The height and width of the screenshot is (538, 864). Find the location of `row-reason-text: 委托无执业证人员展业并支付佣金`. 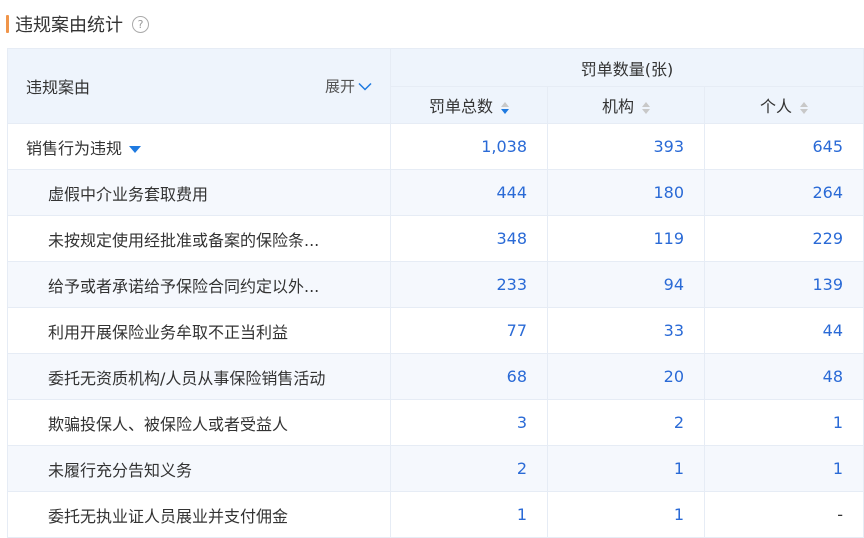

row-reason-text: 委托无执业证人员展业并支付佣金 is located at coordinates (168, 516).